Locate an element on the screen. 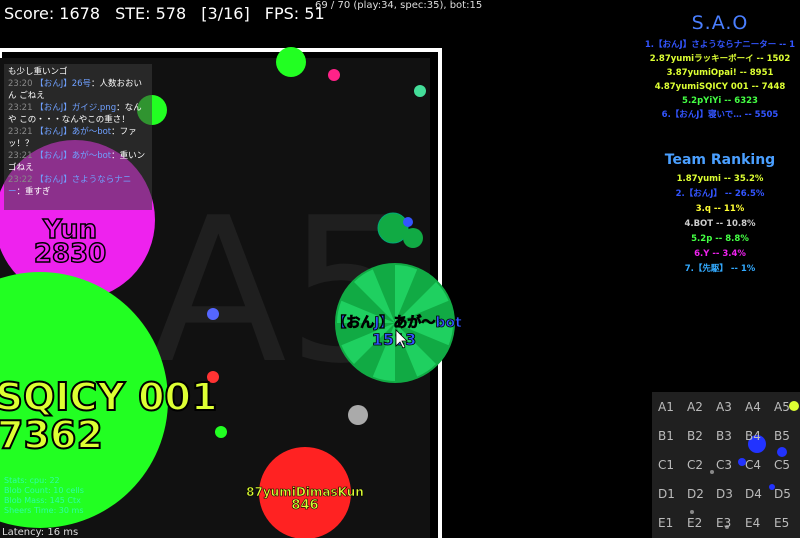 The image size is (800, 538). chat-sender: 【おんJ】26号 is located at coordinates (63, 84).